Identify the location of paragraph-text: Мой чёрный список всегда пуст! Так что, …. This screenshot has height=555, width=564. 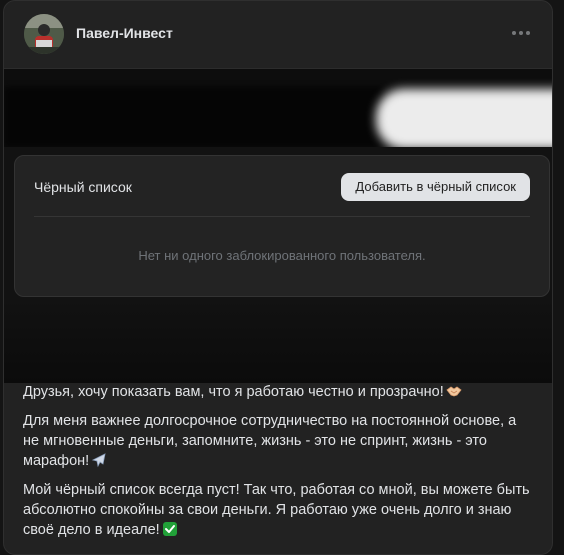
(276, 510).